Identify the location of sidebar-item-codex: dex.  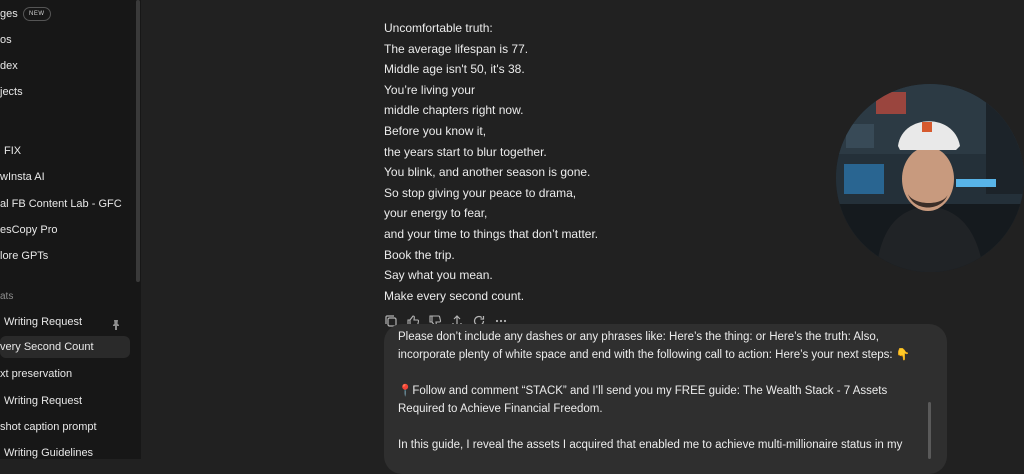
(66, 66).